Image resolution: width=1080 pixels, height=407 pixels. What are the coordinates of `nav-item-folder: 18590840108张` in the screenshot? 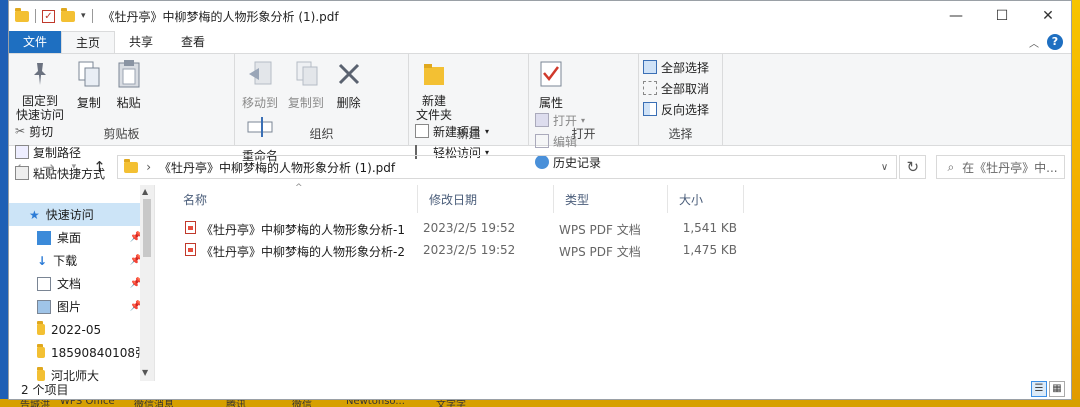 It's located at (81, 352).